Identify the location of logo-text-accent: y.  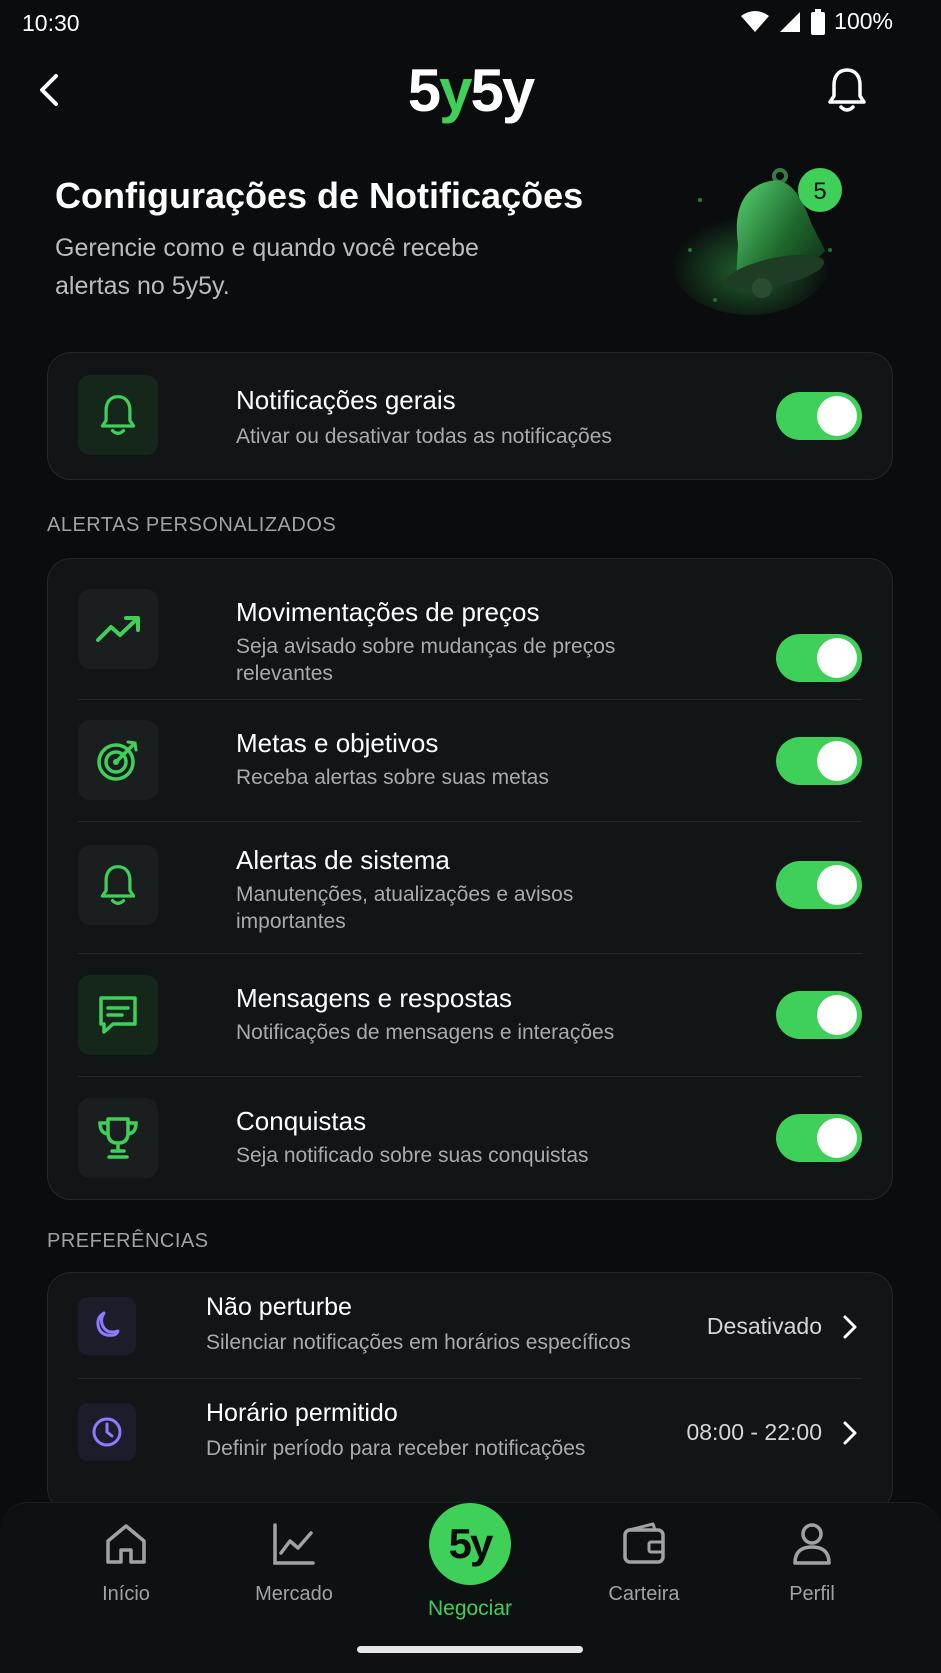
(455, 90).